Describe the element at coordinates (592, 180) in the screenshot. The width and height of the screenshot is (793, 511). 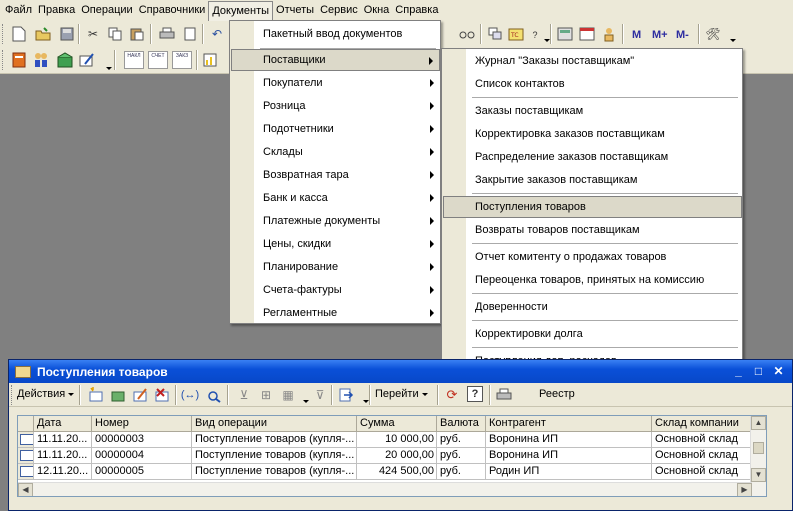
I see `submenu-item-order-closing: Закрытие заказов поставщикам` at that location.